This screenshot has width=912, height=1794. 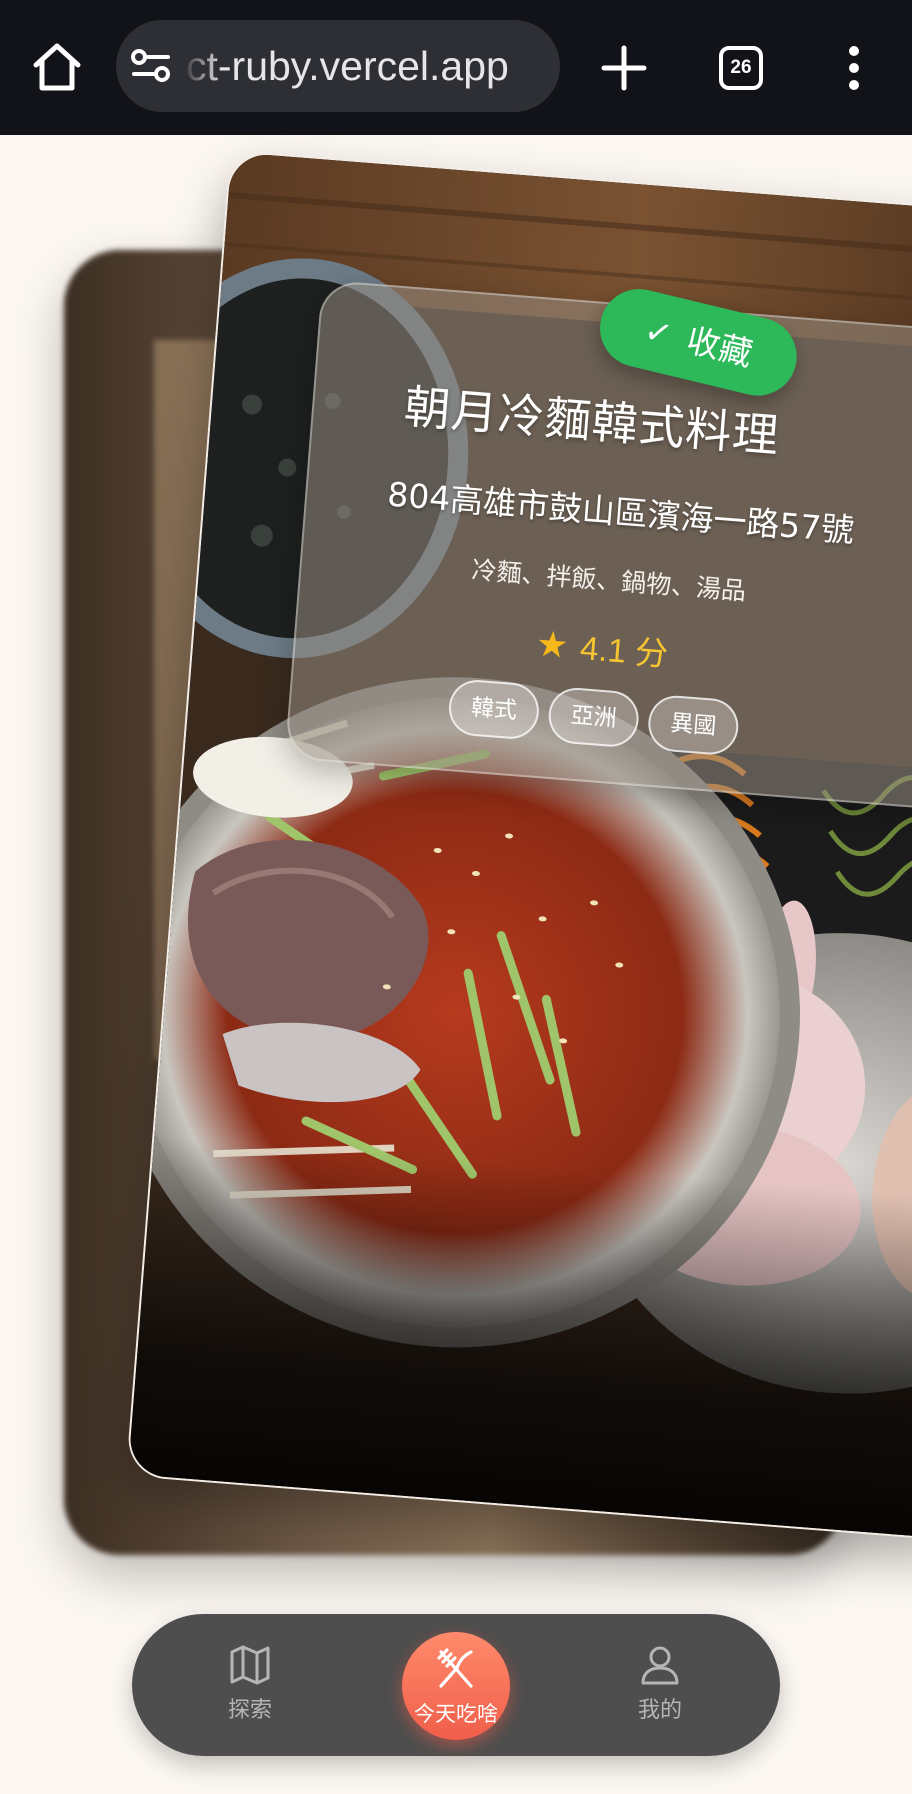 I want to click on restaurant-rating: ★ 4.1 分, so click(x=602, y=647).